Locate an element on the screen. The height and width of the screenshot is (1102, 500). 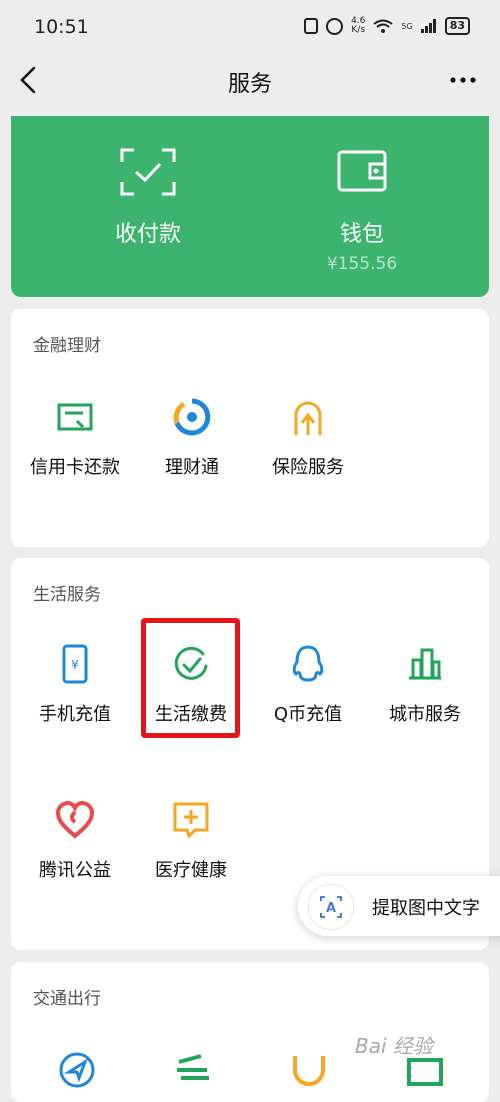
qq-icon is located at coordinates (308, 663).